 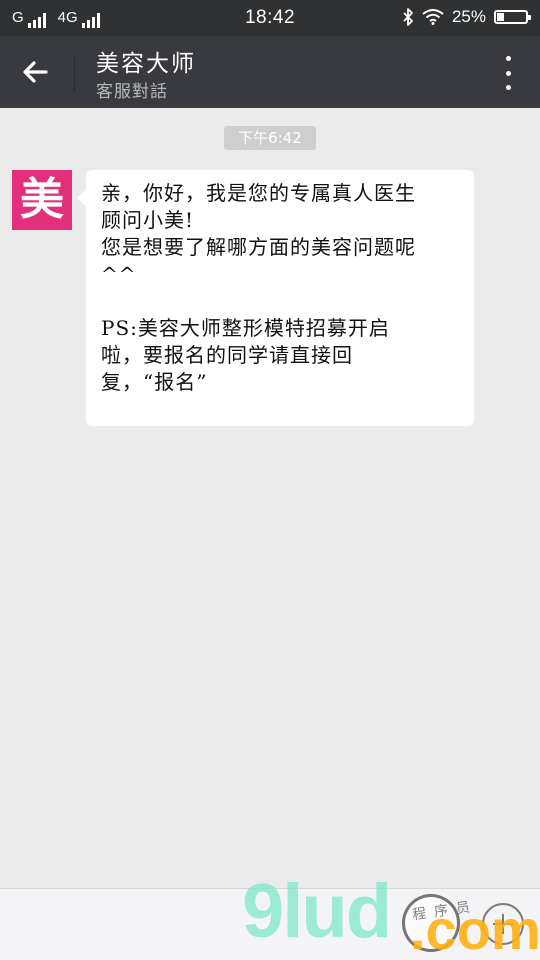 I want to click on contact-avatar: 美, so click(x=42, y=200).